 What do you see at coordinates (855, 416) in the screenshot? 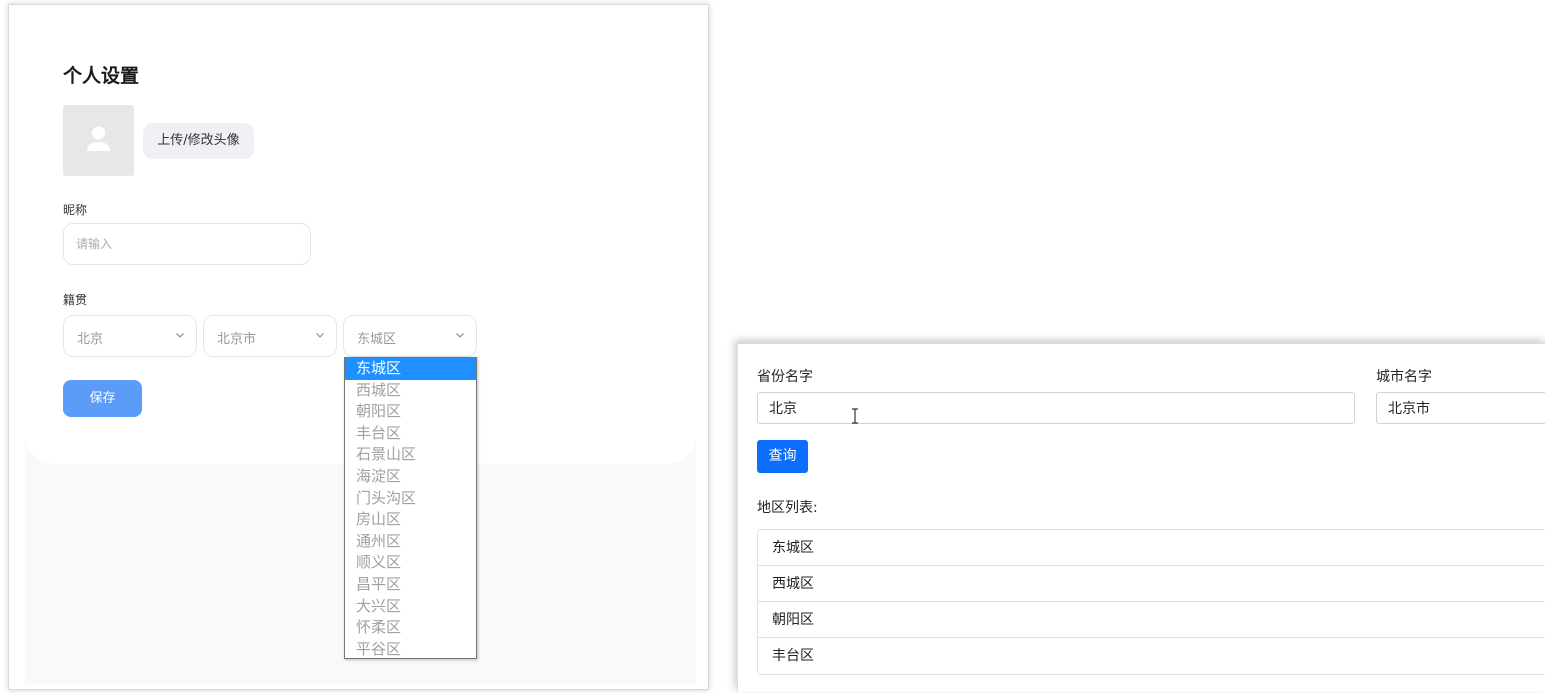
I see `text-cursor-icon` at bounding box center [855, 416].